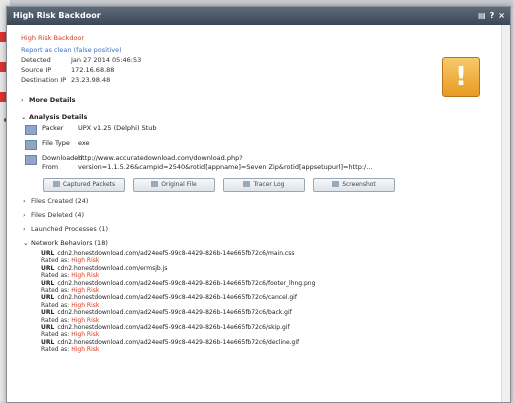  What do you see at coordinates (56, 184) in the screenshot?
I see `packets-icon` at bounding box center [56, 184].